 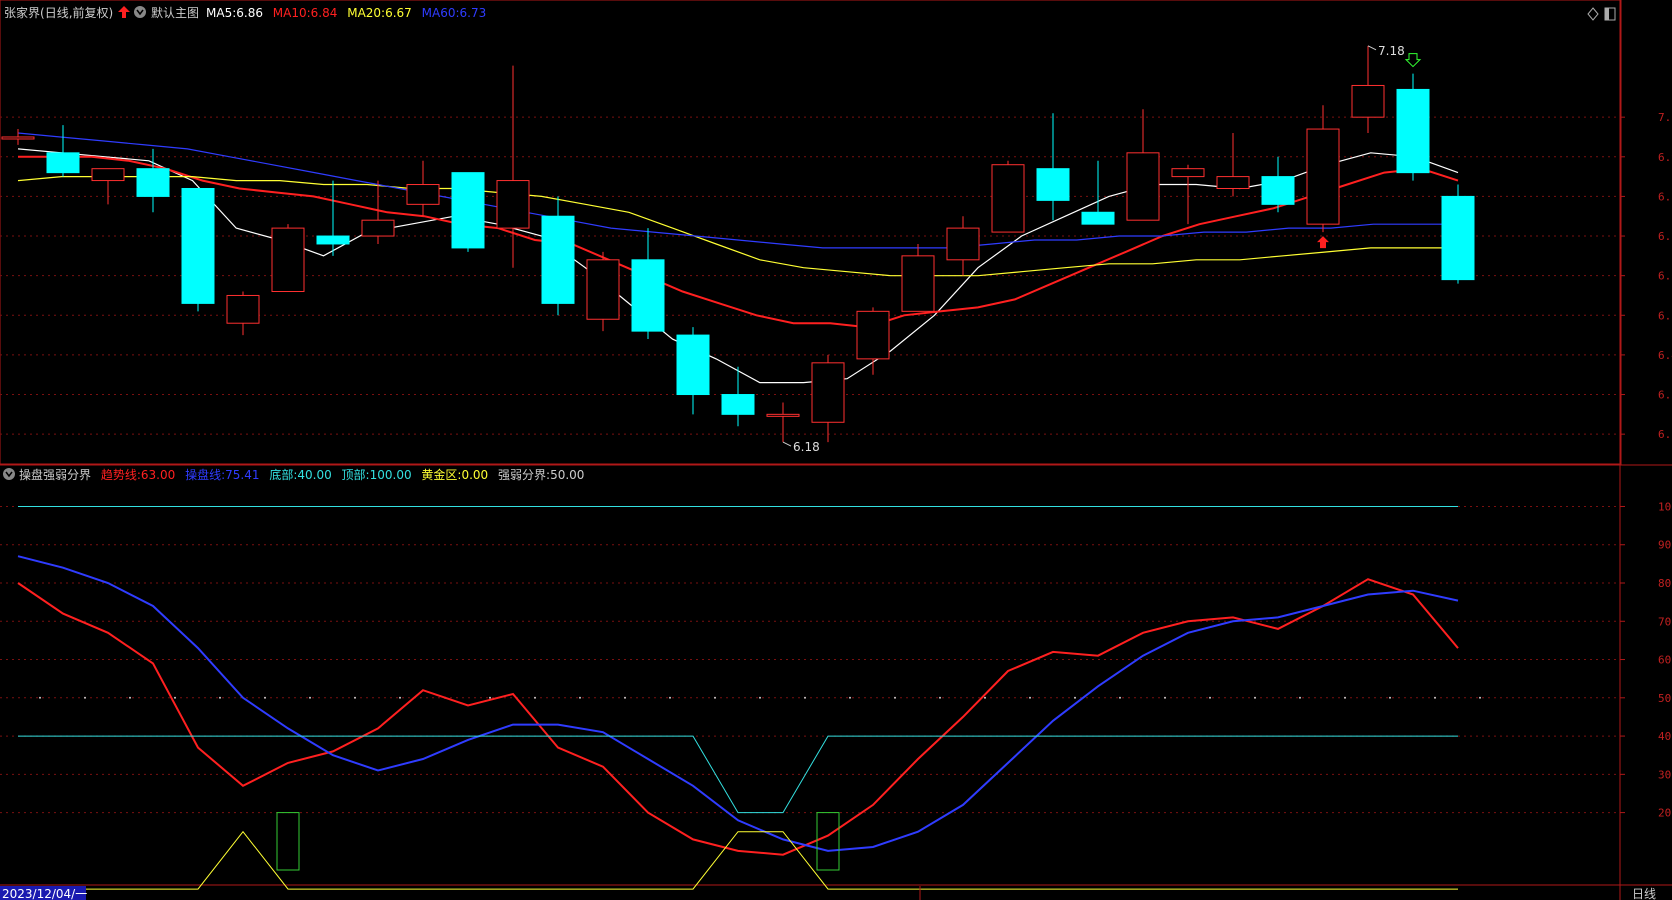 I want to click on high-marker-label: 7.18, so click(x=1391, y=51).